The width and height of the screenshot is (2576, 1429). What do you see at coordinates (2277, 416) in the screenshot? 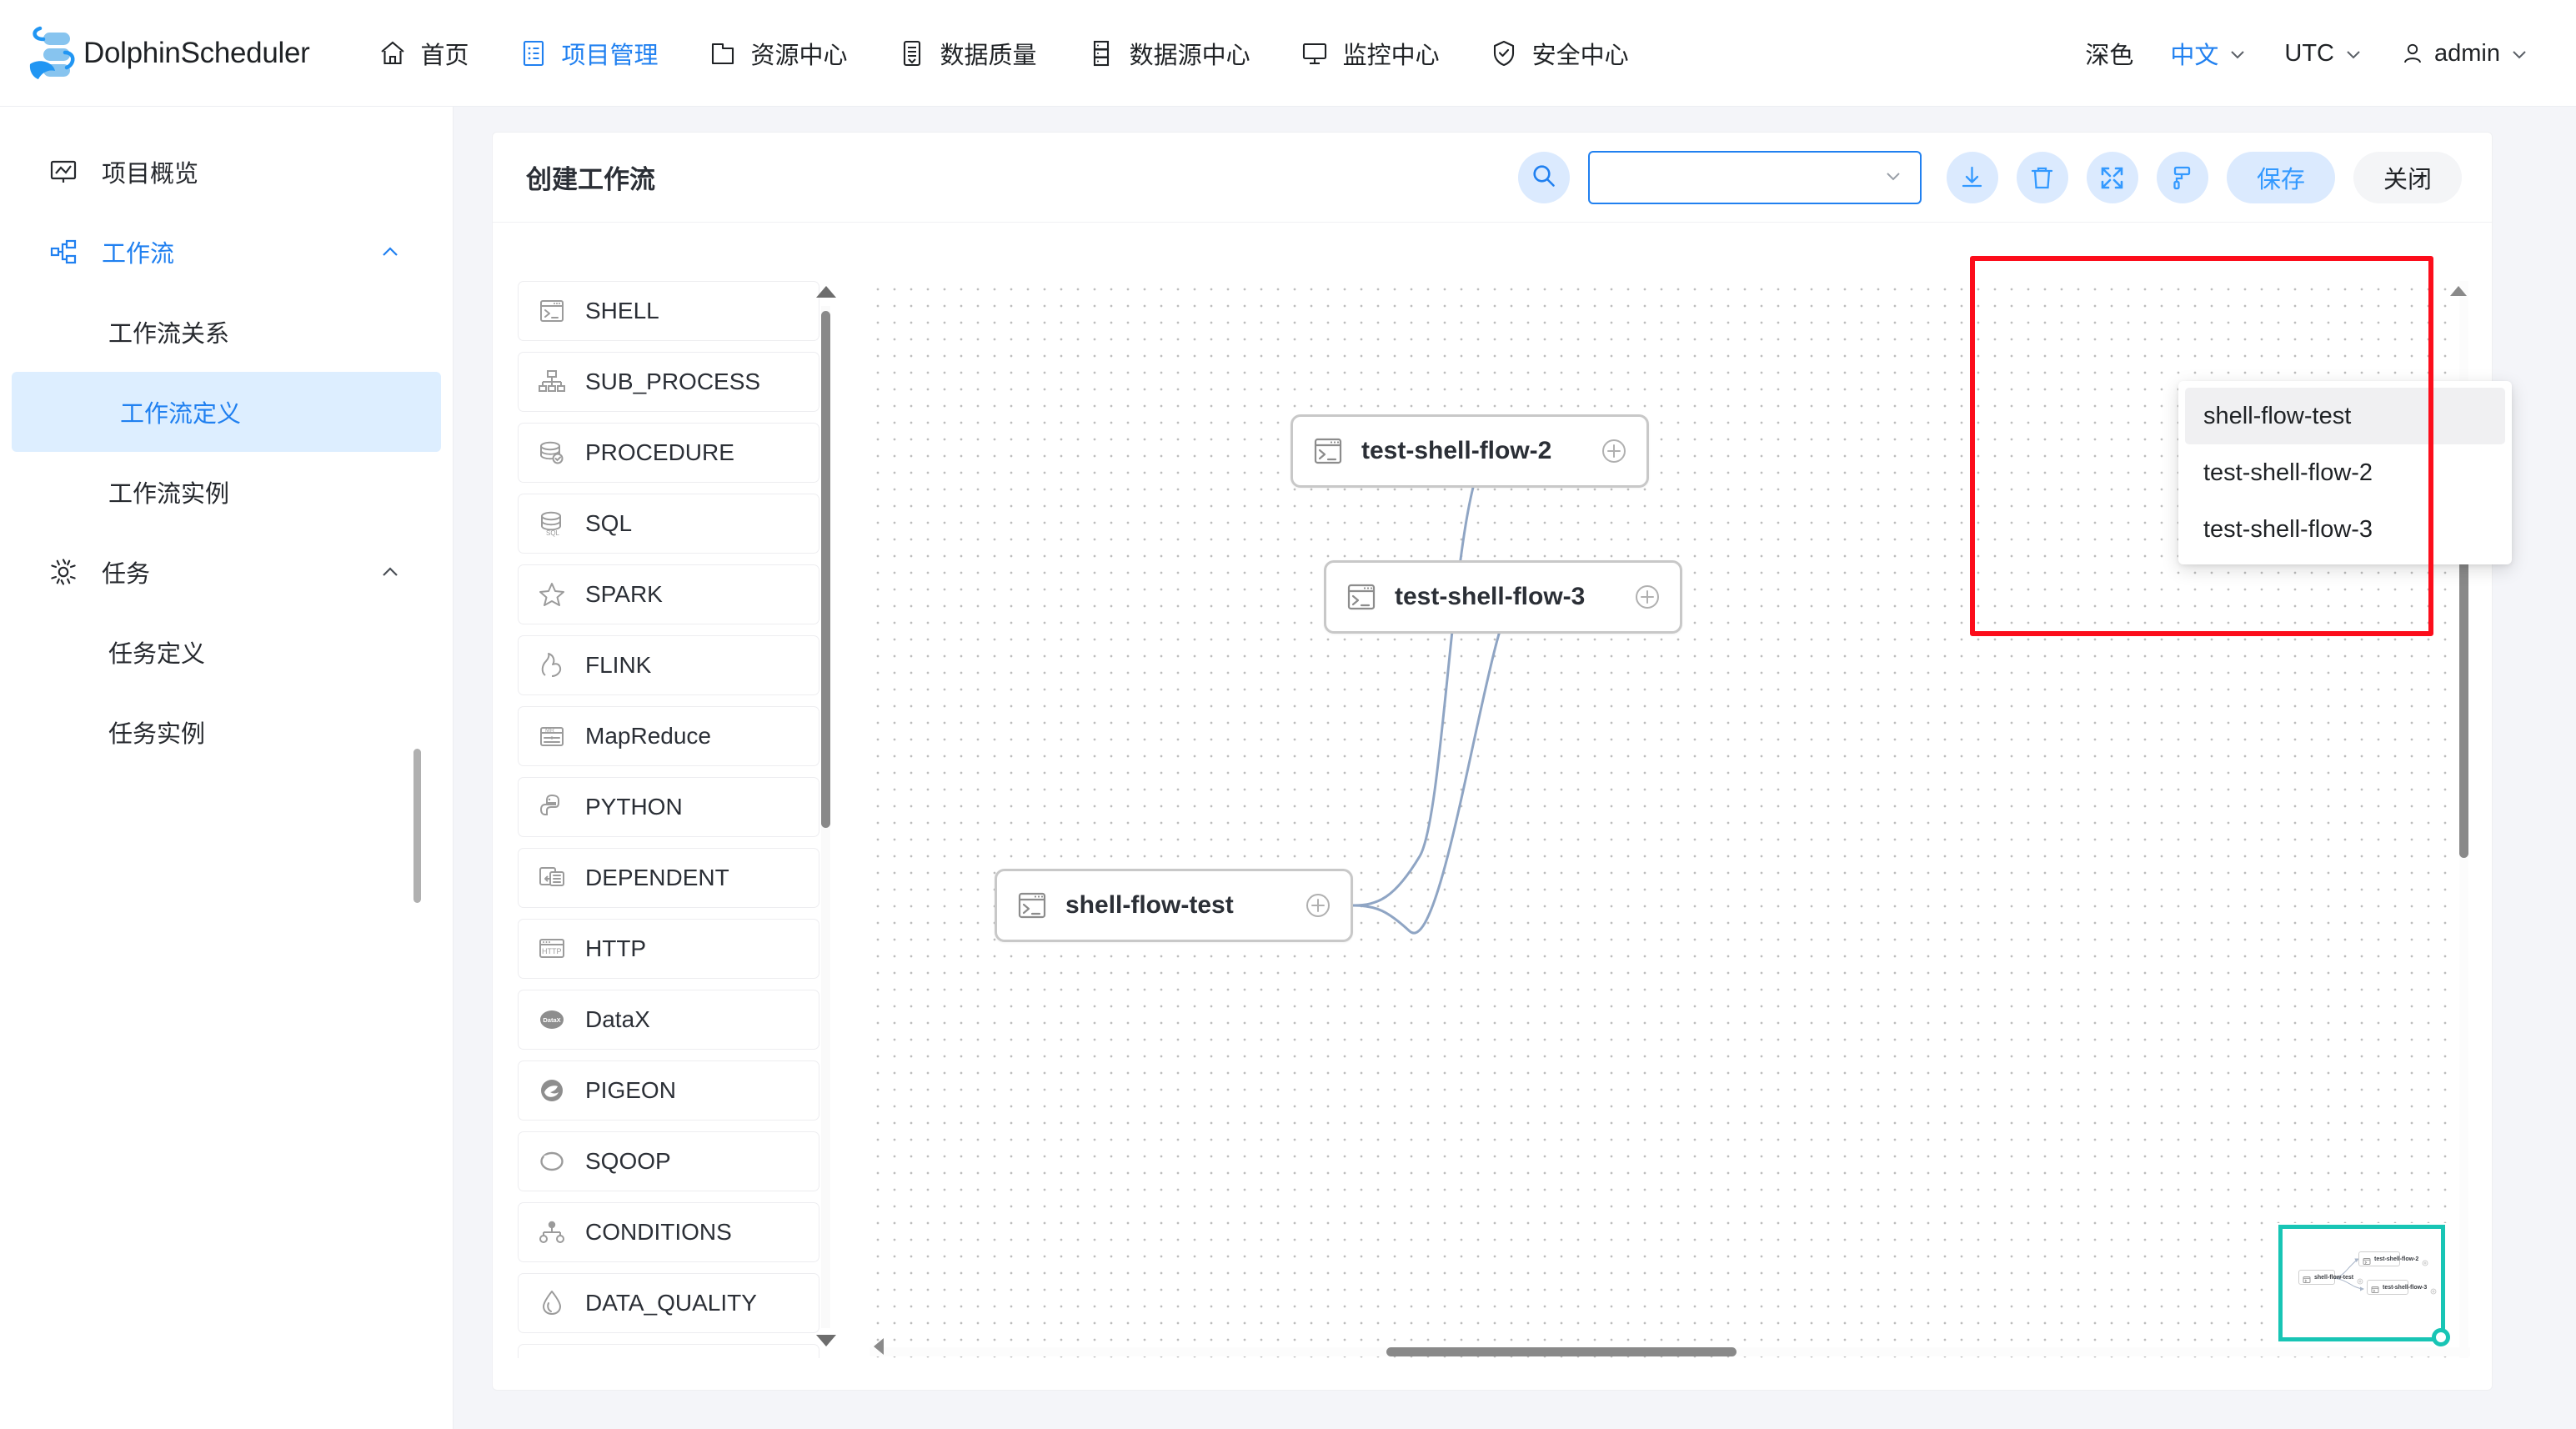
I see `dropdown-option-shell-flow-test-label: shell-flow-test` at bounding box center [2277, 416].